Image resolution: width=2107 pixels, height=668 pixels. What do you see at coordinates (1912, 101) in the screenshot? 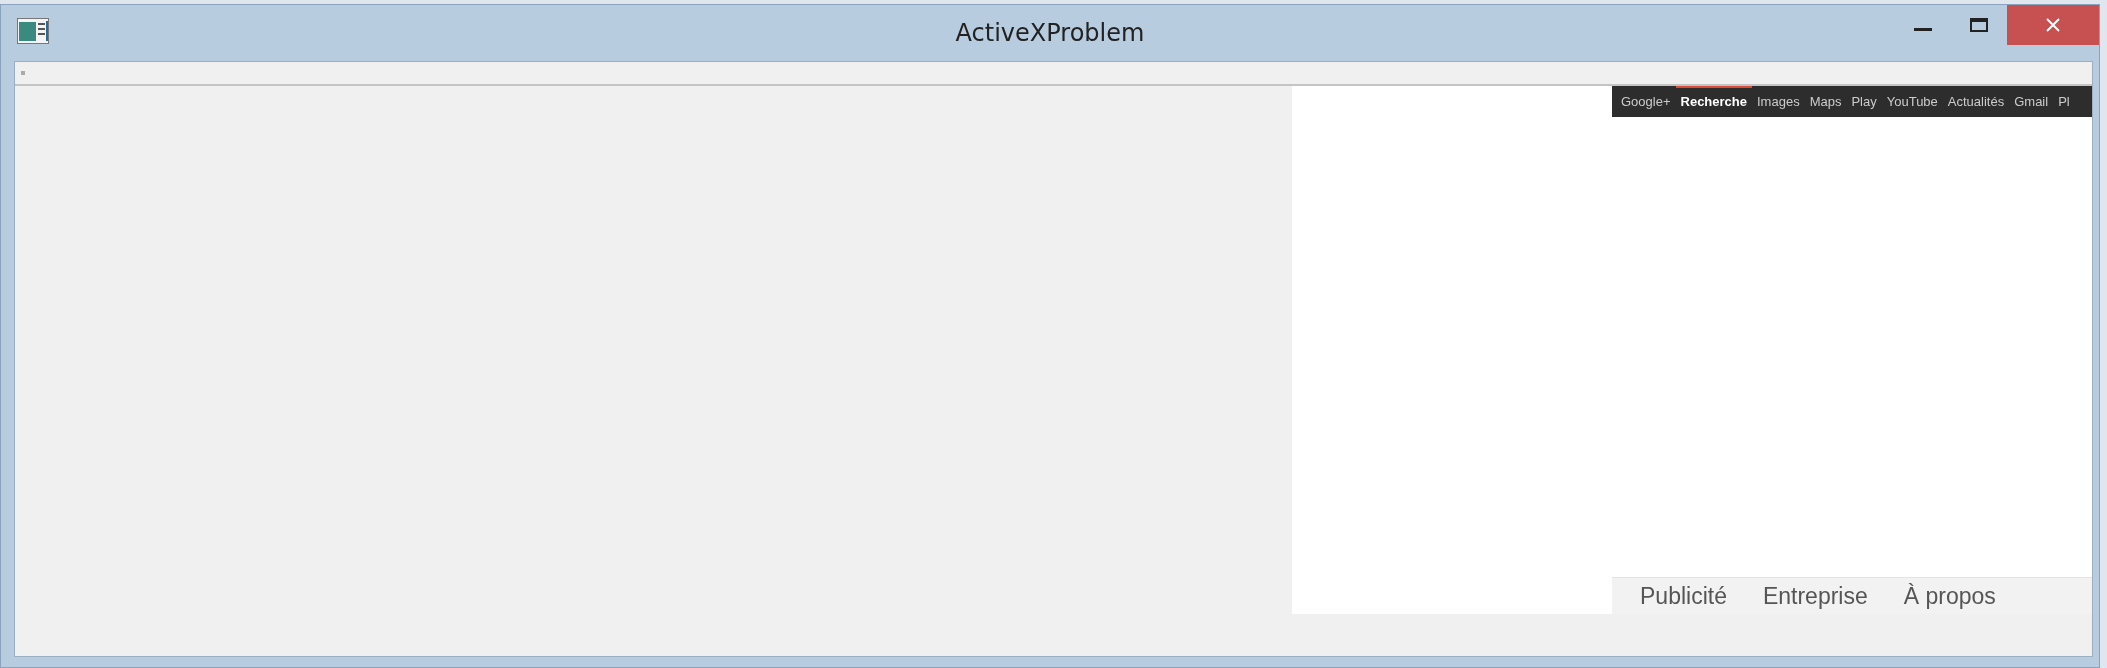
I see `nav-link: YouTube` at bounding box center [1912, 101].